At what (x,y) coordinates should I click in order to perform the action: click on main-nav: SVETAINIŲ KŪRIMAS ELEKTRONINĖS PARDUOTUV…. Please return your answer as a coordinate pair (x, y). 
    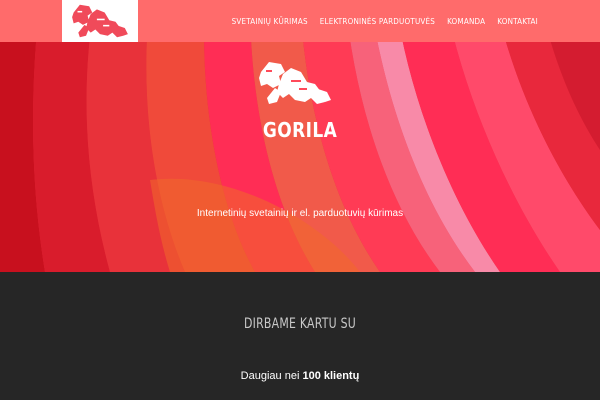
    Looking at the image, I should click on (385, 21).